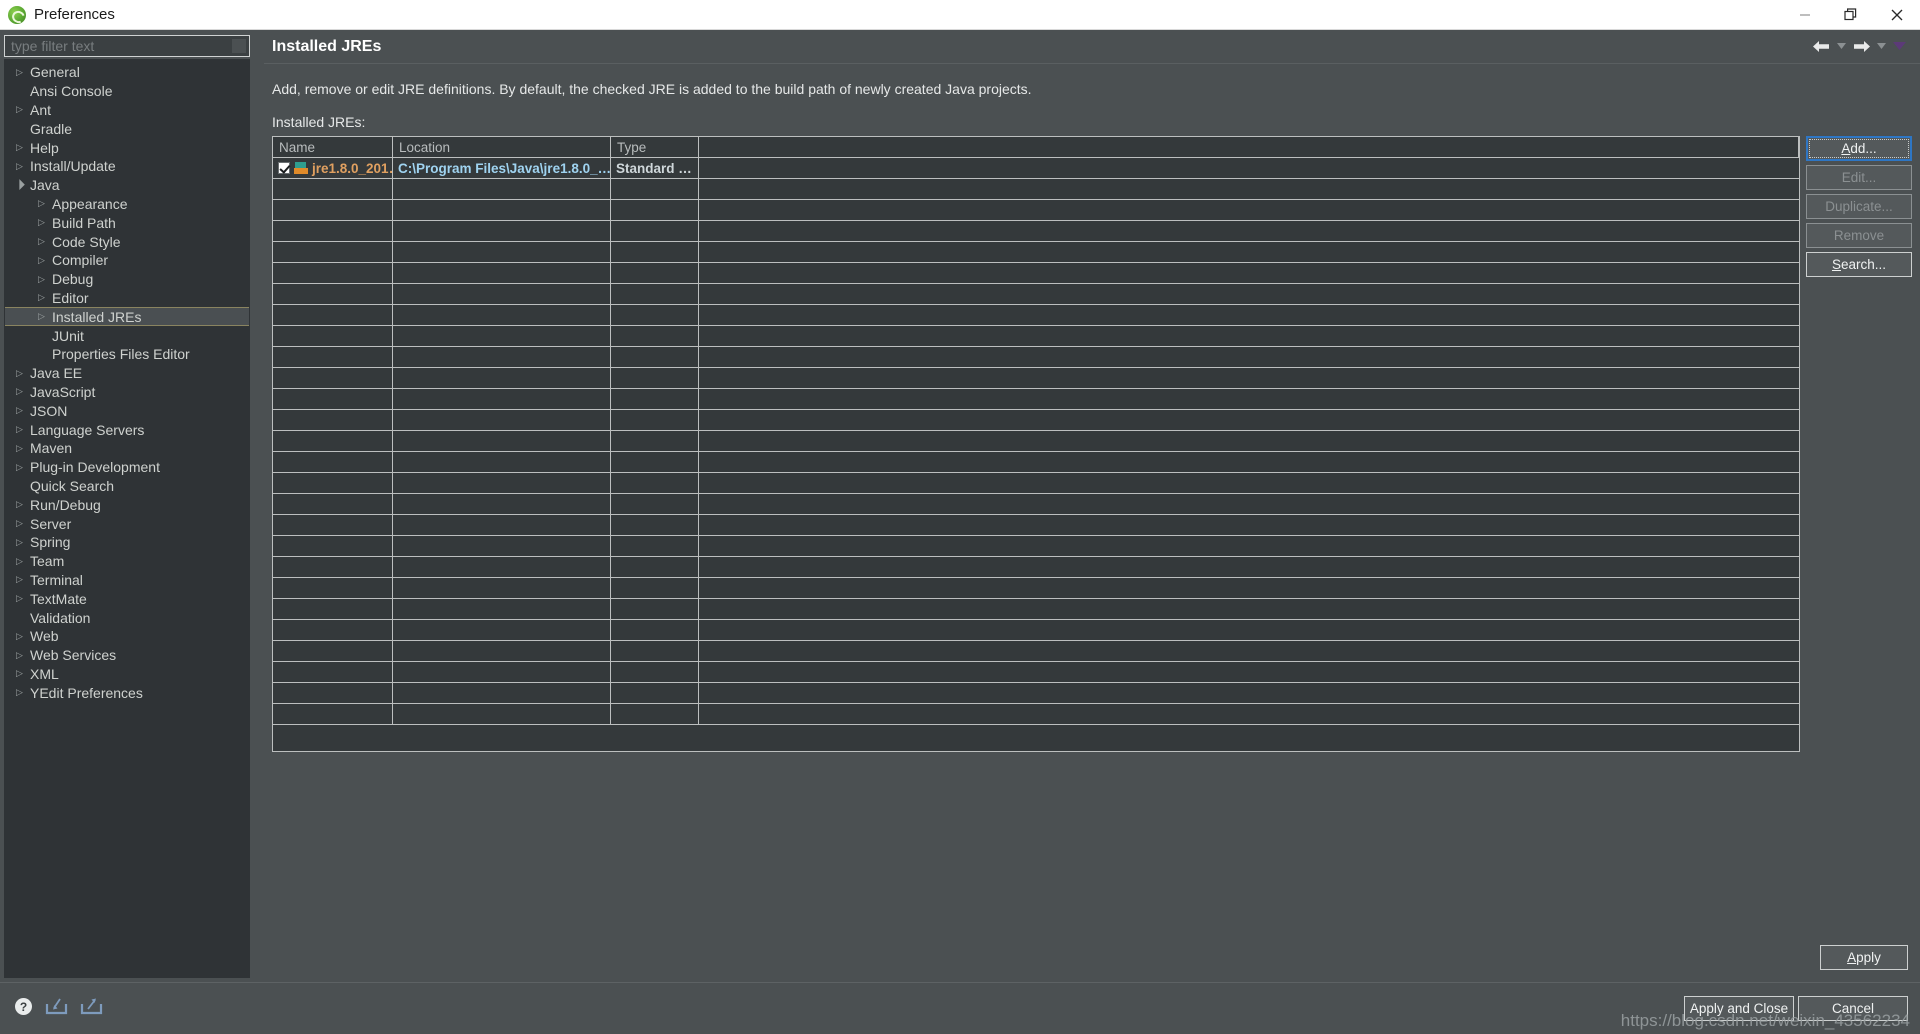  Describe the element at coordinates (127, 467) in the screenshot. I see `tree-item-plug-in-development: Plug-in Development` at that location.